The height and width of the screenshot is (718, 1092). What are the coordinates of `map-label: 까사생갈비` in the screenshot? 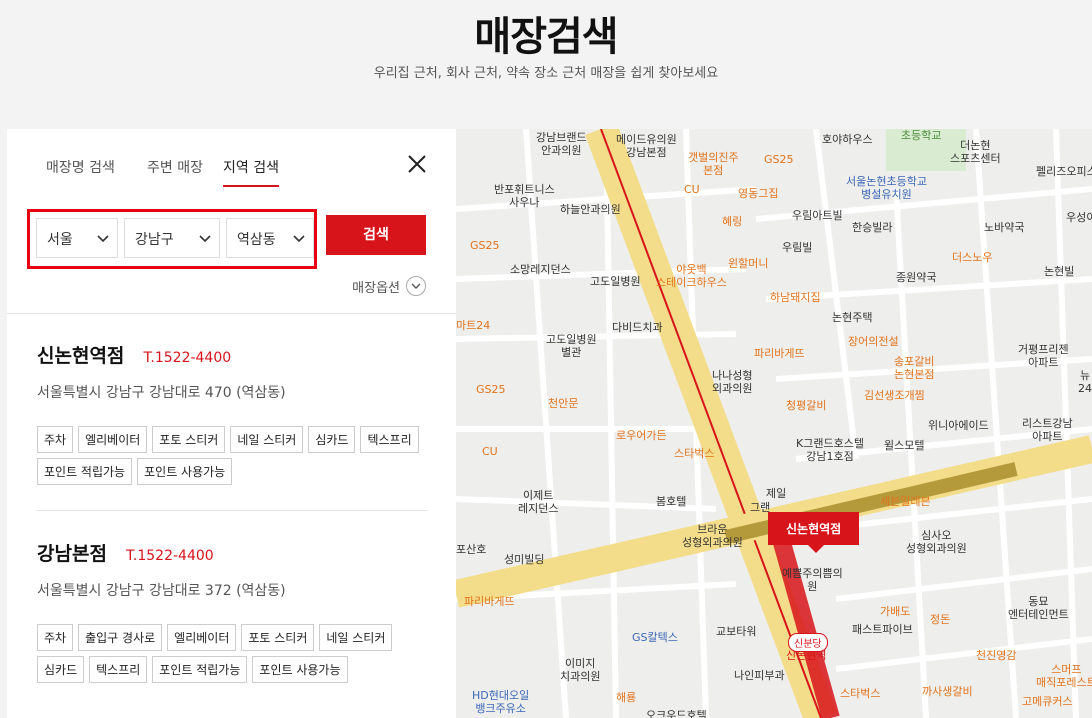 It's located at (947, 691).